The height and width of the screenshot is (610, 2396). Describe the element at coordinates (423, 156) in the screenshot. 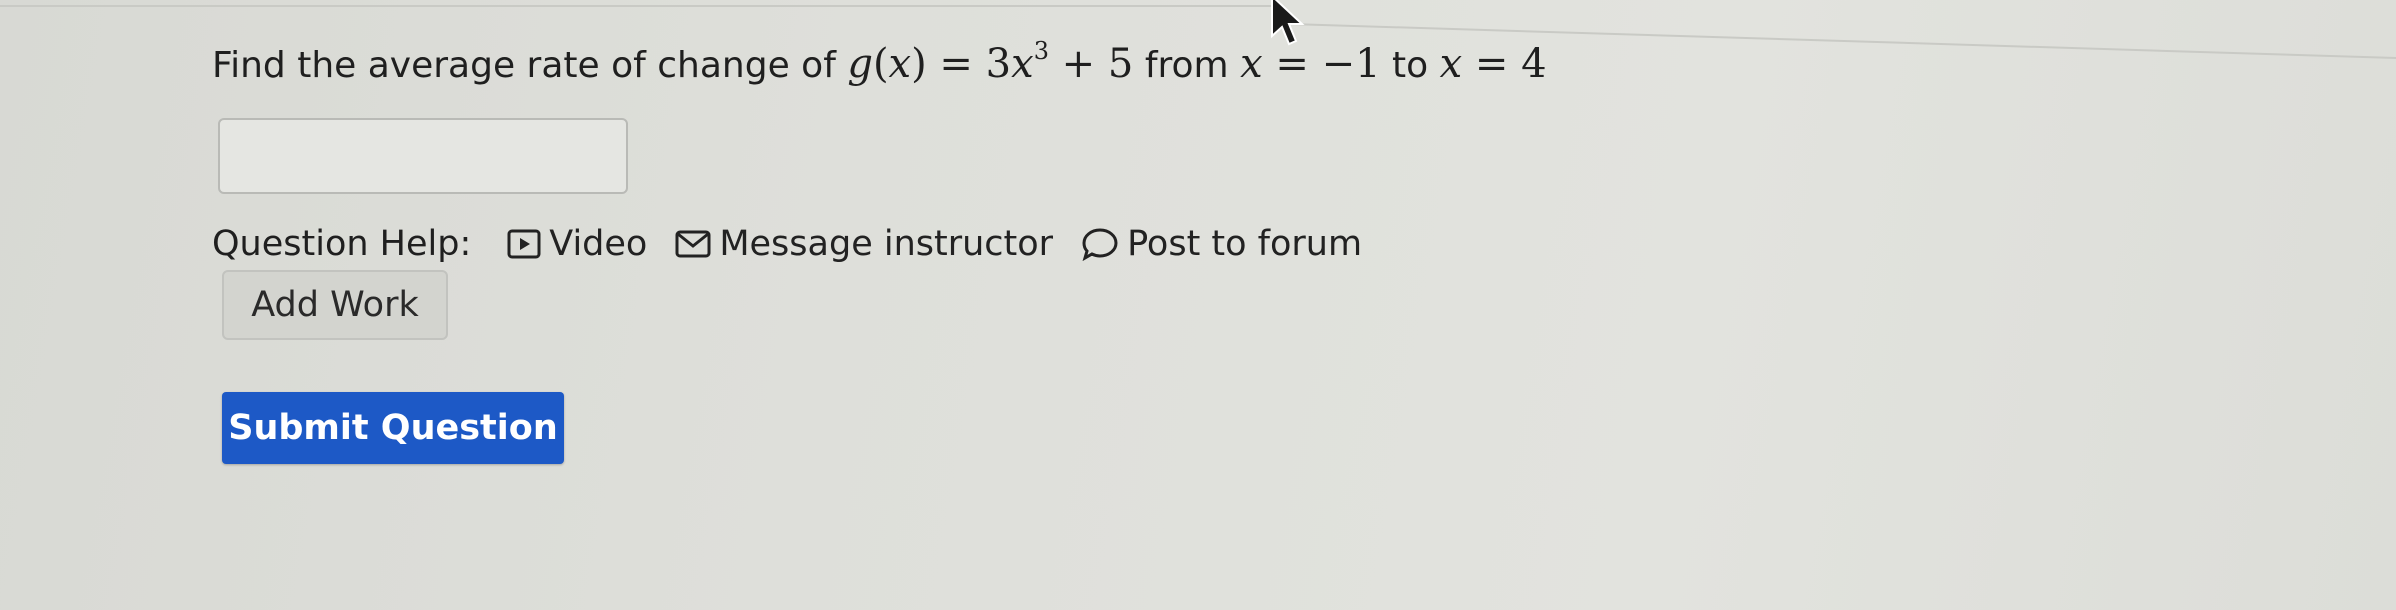

I see `answer-input` at that location.